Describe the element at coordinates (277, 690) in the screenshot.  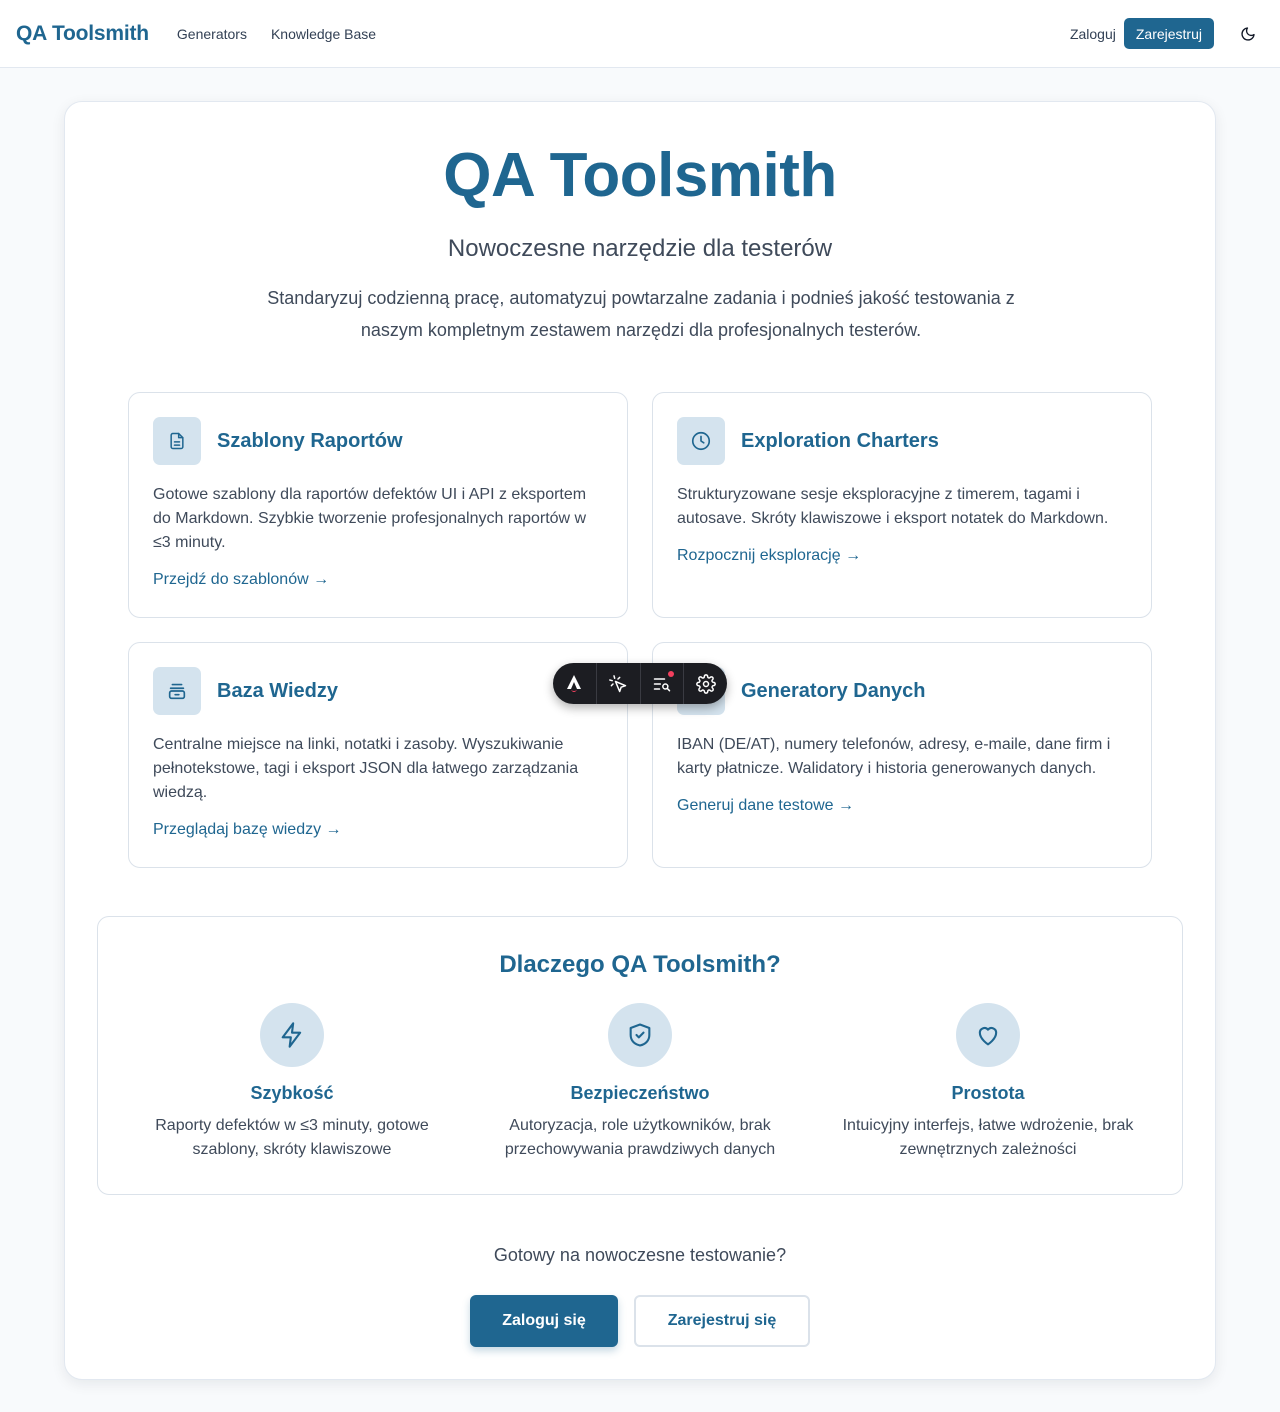
I see `feature-title: Baza Wiedzy` at that location.